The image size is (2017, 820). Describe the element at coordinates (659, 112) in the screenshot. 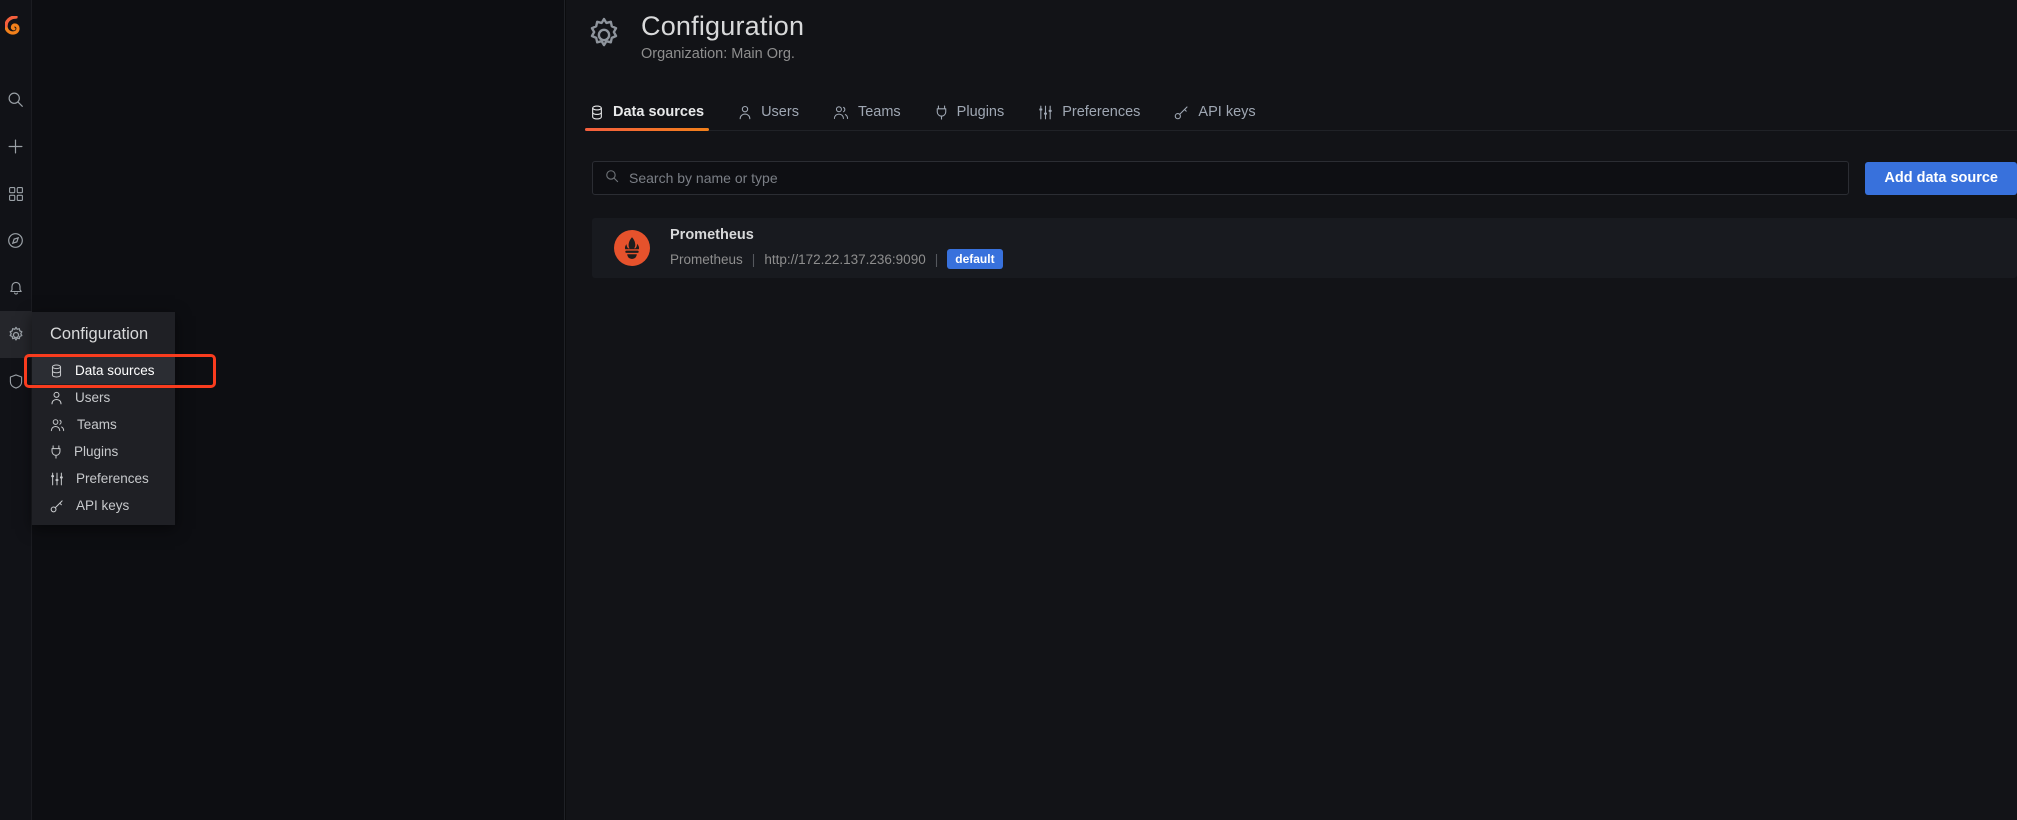

I see `tab-label: Data sources` at that location.